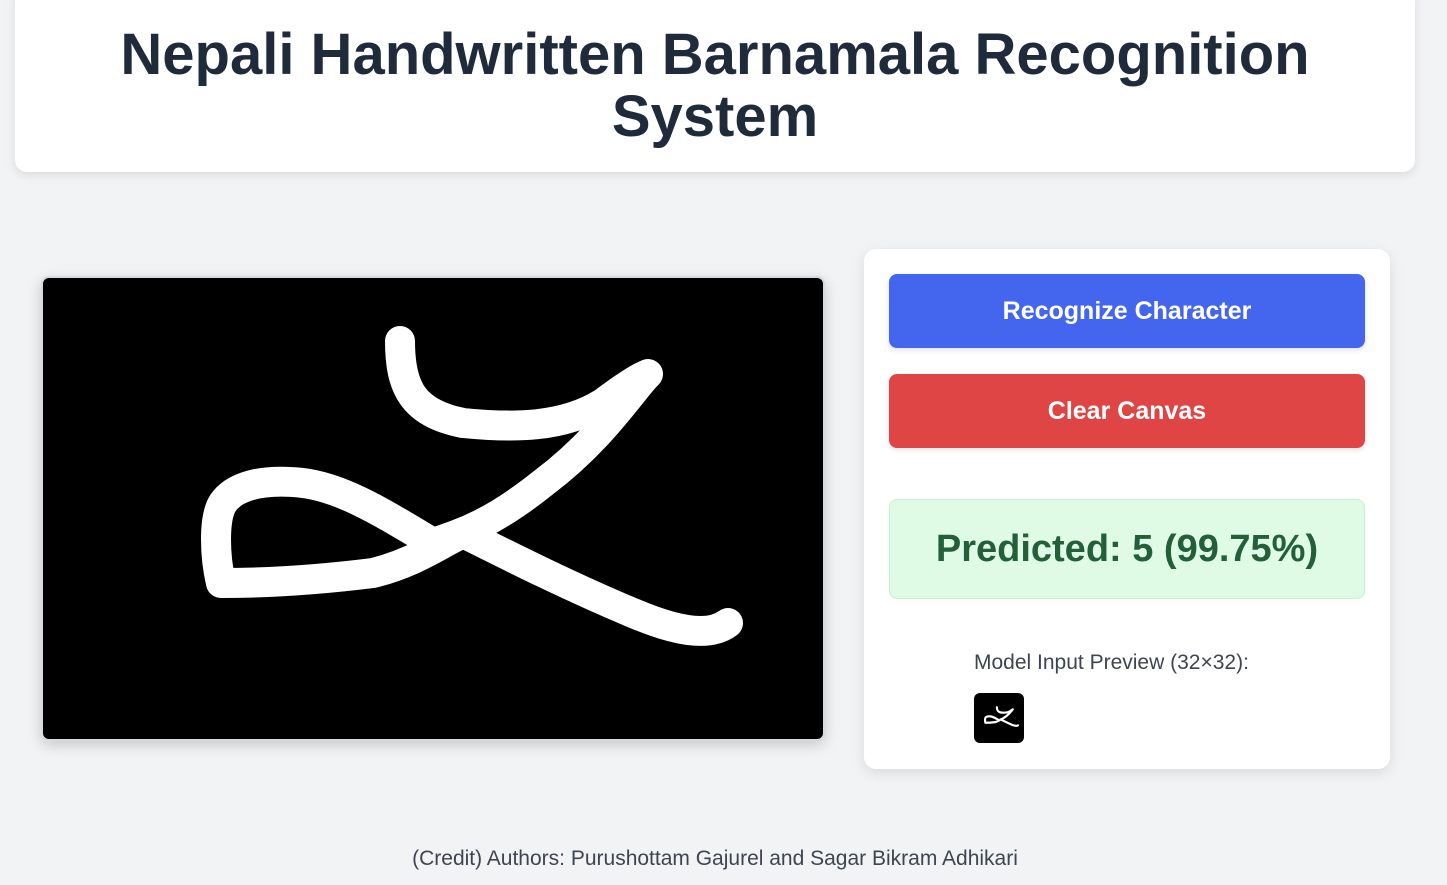 Image resolution: width=1447 pixels, height=885 pixels. Describe the element at coordinates (999, 718) in the screenshot. I see `model-input-preview-image` at that location.